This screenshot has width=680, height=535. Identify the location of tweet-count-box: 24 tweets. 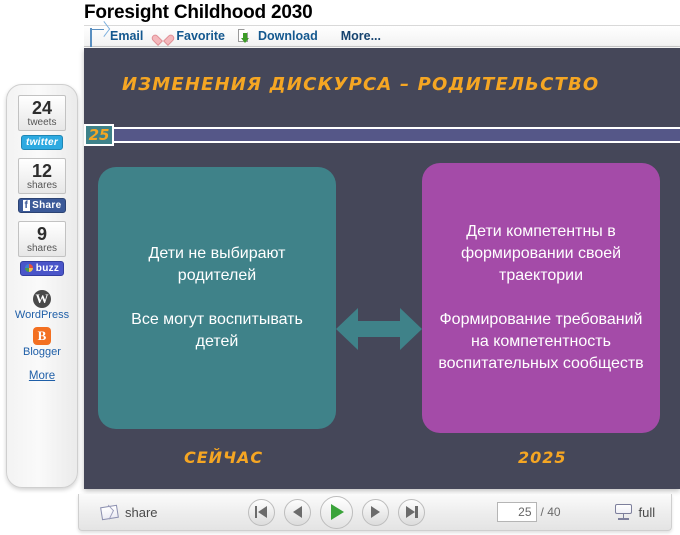
(42, 113).